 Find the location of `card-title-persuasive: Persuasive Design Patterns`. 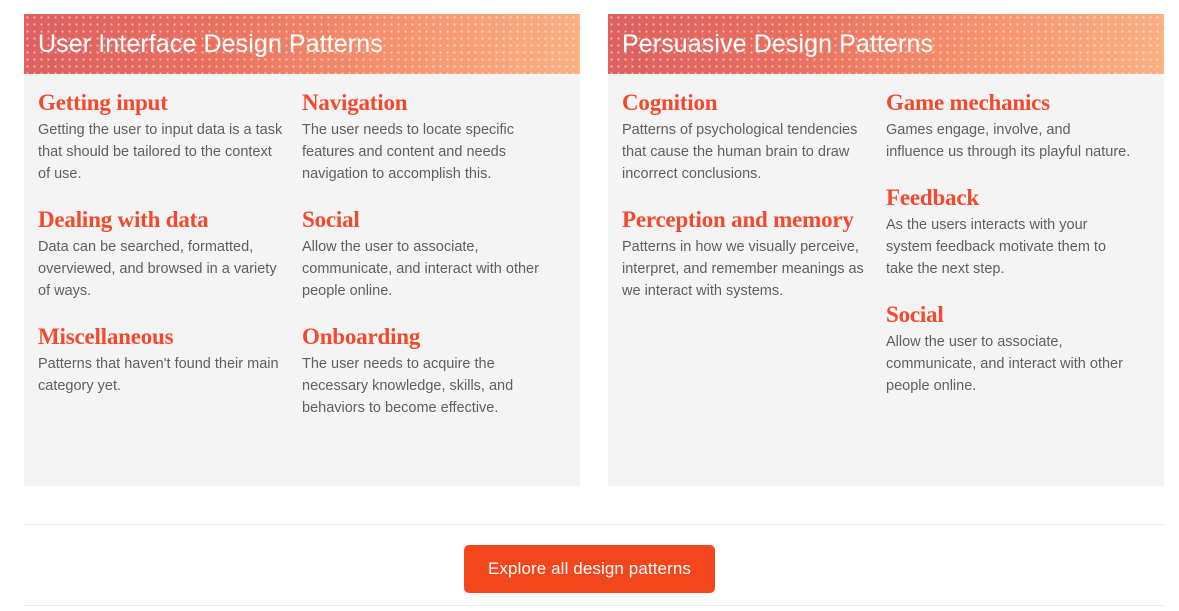

card-title-persuasive: Persuasive Design Patterns is located at coordinates (778, 43).